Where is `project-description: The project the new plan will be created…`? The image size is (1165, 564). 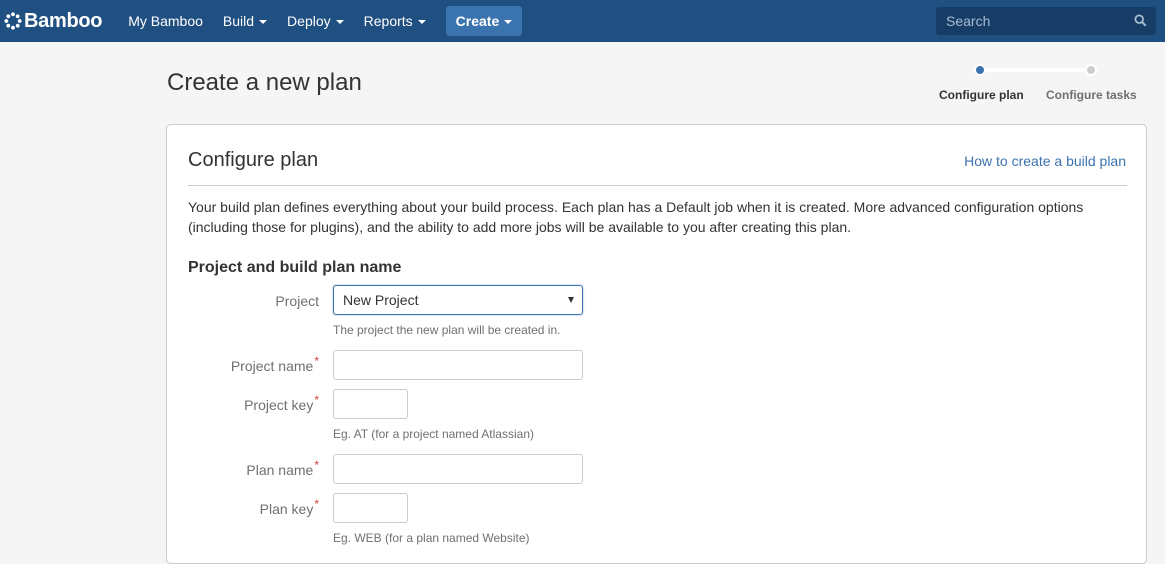 project-description: The project the new plan will be created… is located at coordinates (447, 330).